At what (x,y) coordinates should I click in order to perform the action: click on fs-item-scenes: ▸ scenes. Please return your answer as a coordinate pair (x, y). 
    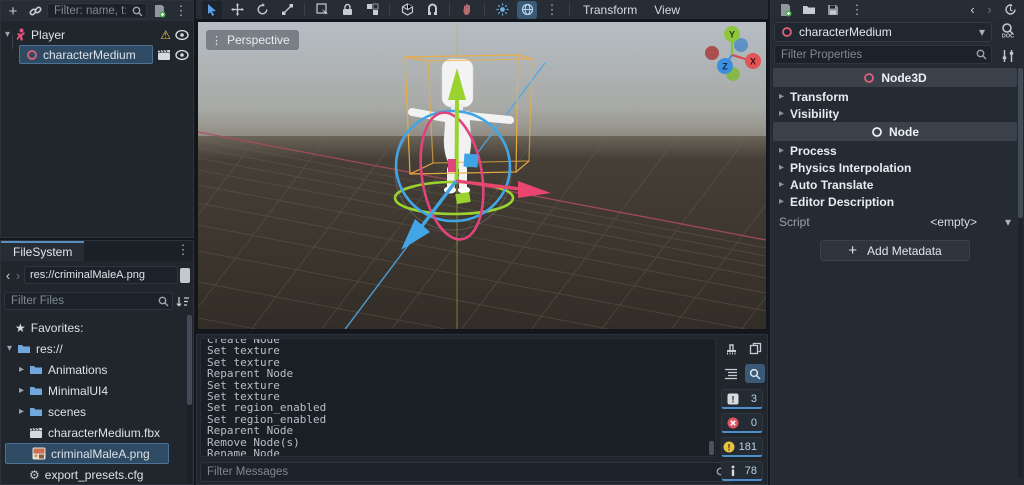
    Looking at the image, I should click on (97, 411).